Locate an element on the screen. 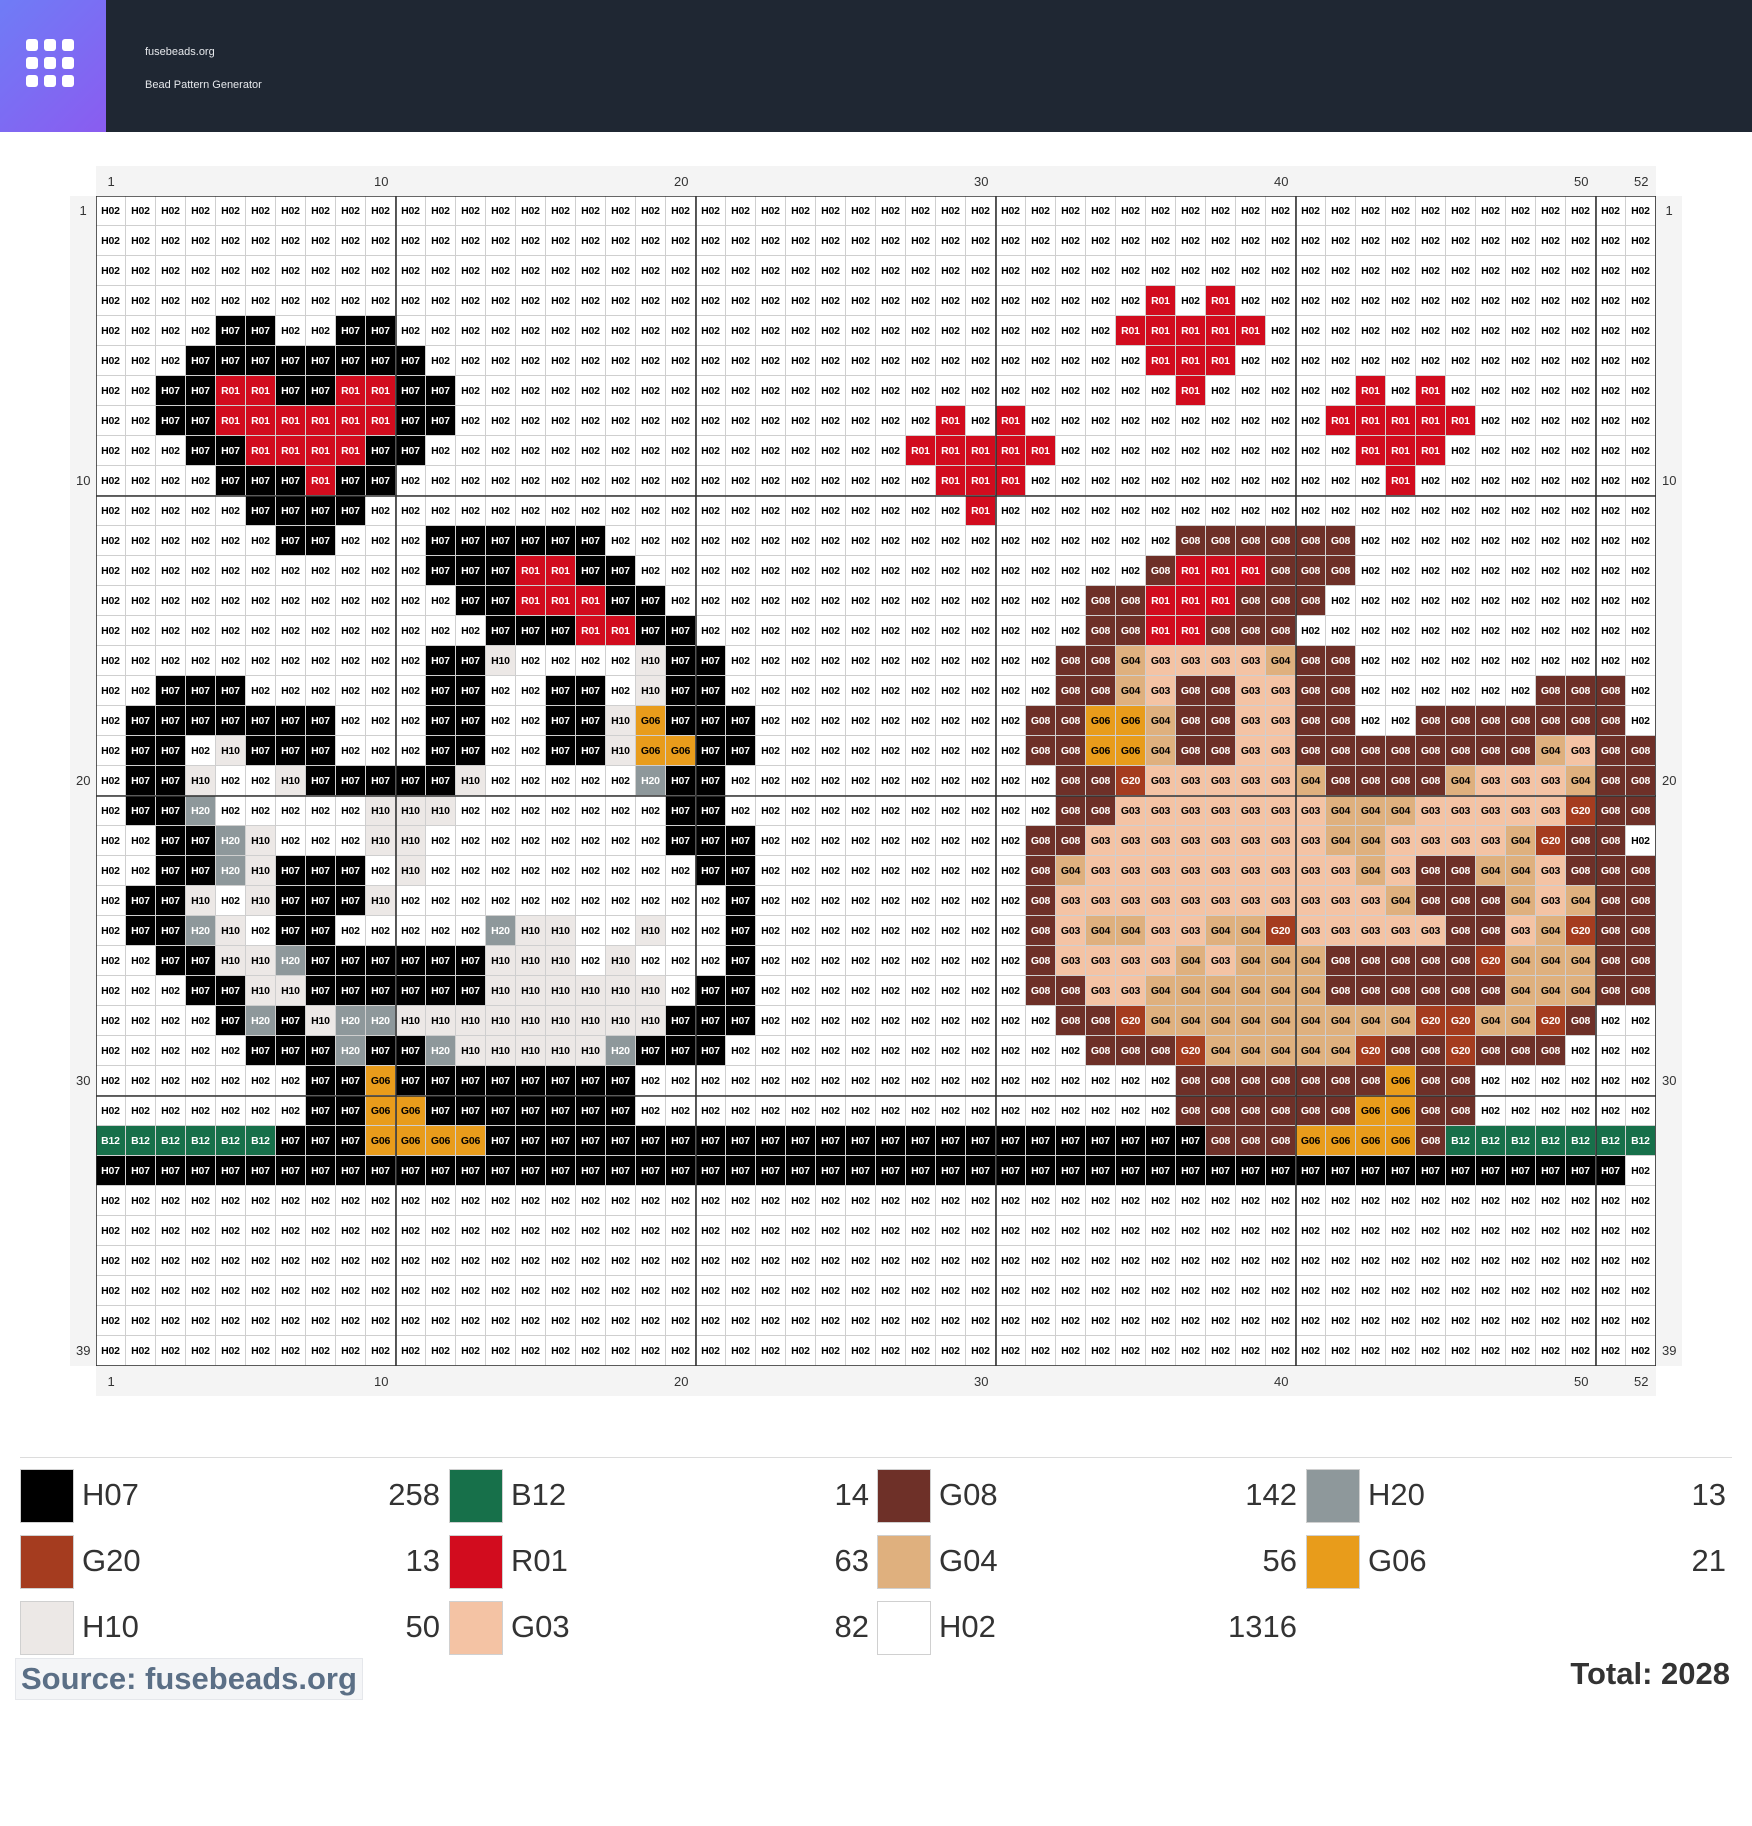 The image size is (1752, 1826). bead-cell: G06 is located at coordinates (1371, 1141).